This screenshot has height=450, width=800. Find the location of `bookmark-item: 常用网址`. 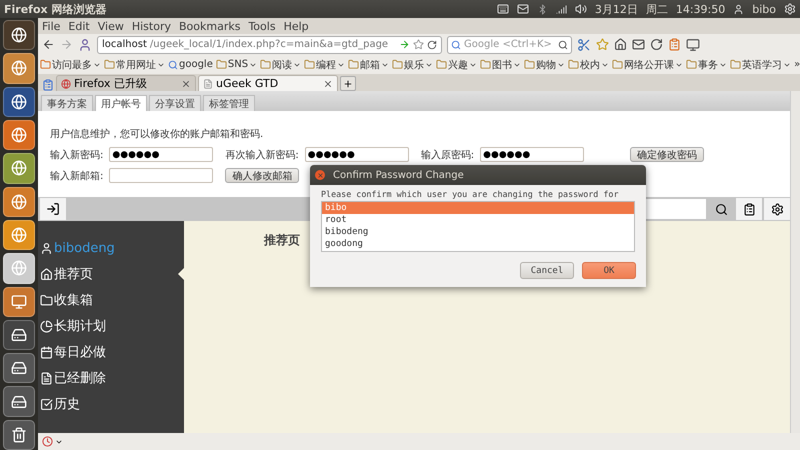

bookmark-item: 常用网址 is located at coordinates (134, 65).